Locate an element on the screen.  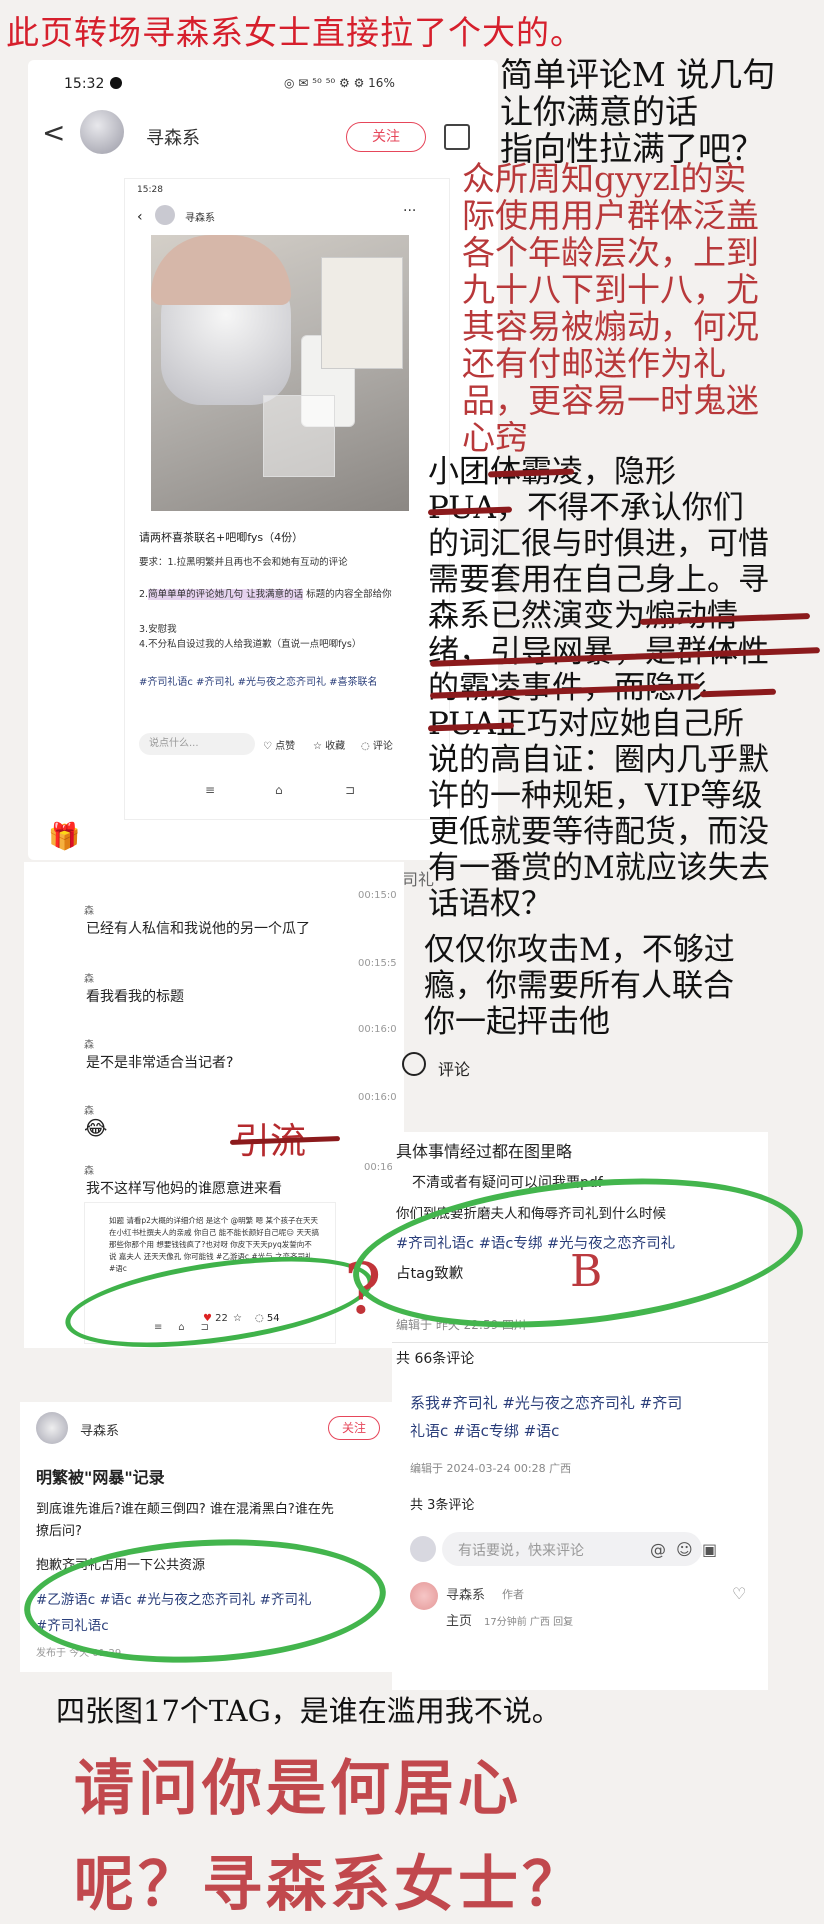
commentary-3-line-13: 话语权？ is located at coordinates (490, 904).